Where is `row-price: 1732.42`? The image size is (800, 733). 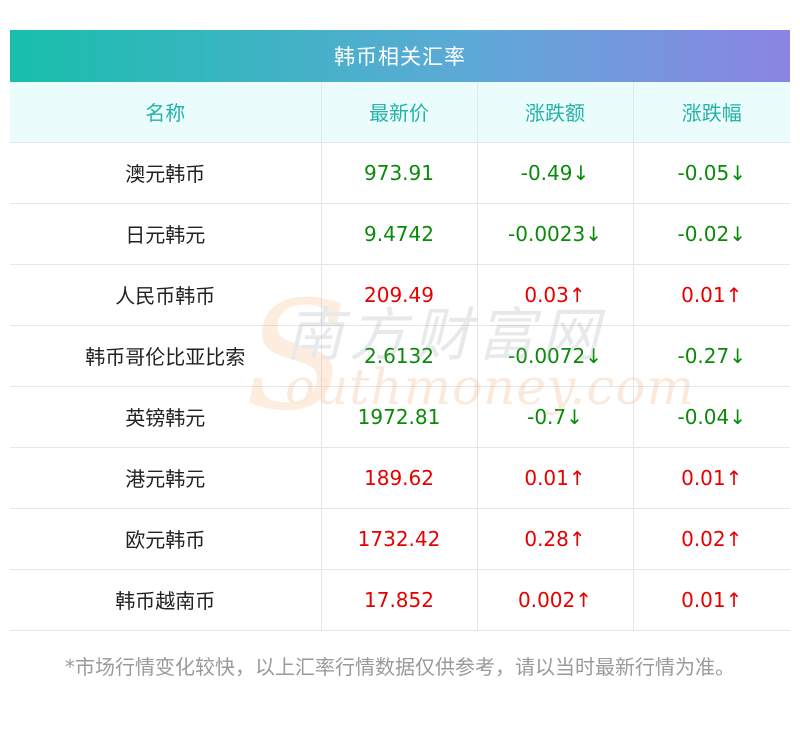
row-price: 1732.42 is located at coordinates (399, 538).